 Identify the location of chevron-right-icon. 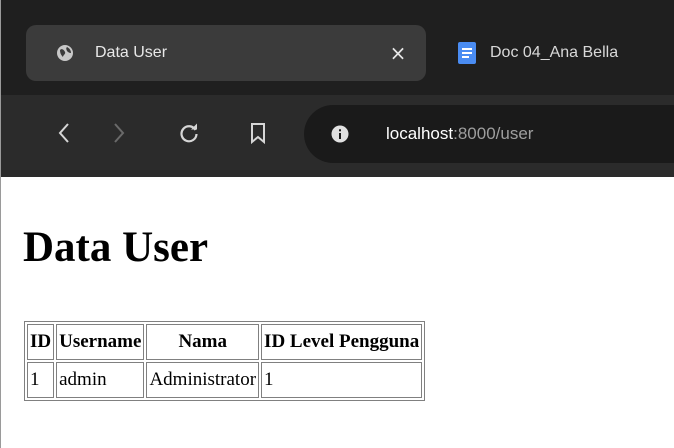
(119, 133).